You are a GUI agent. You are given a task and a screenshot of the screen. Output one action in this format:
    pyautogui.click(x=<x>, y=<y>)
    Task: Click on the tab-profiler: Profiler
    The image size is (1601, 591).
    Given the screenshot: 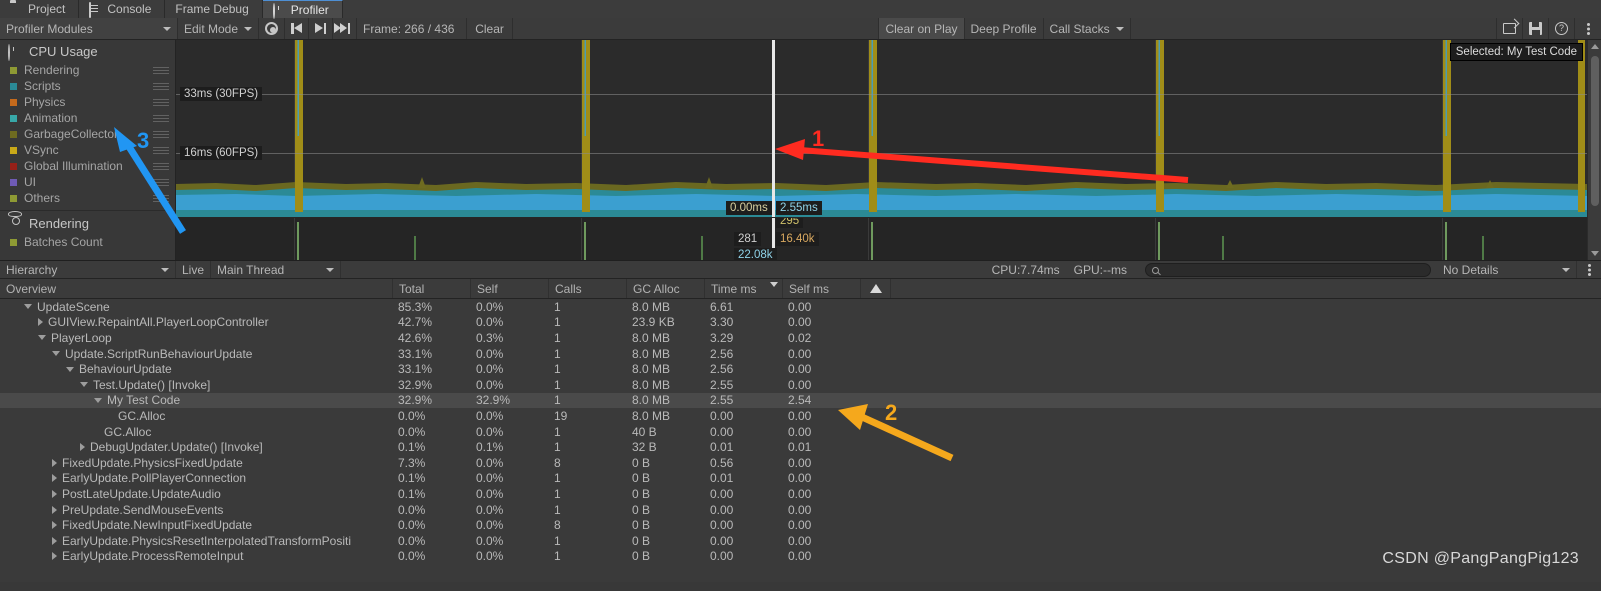 What is the action you would take?
    pyautogui.click(x=302, y=9)
    